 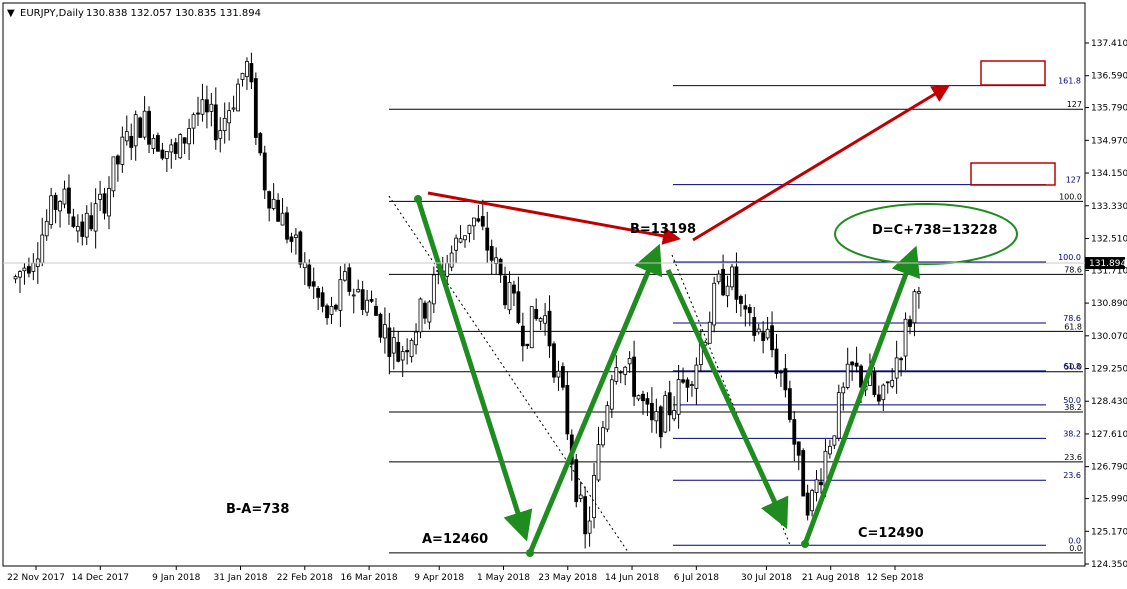 I want to click on price-tick-label: 133.330, so click(x=1109, y=207).